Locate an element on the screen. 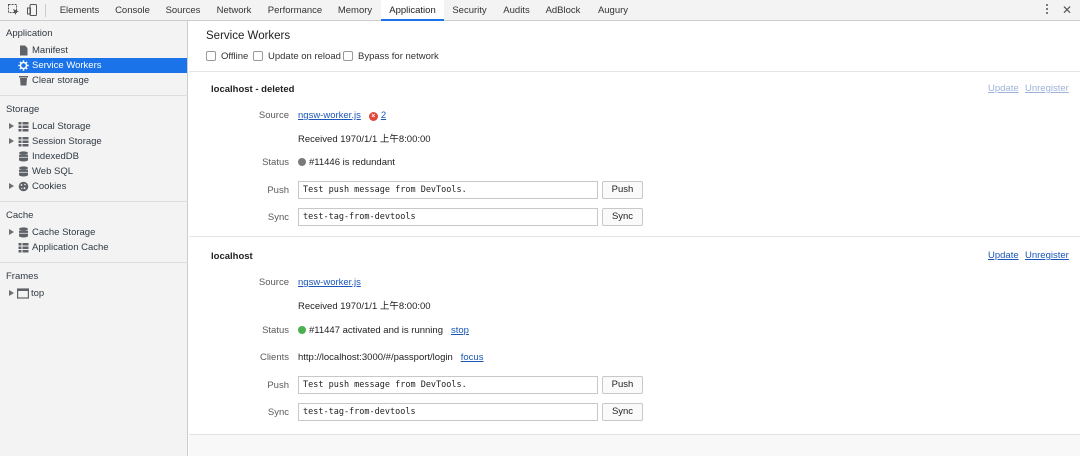 This screenshot has width=1080, height=456. sidebar-item-label: Cache Storage is located at coordinates (64, 232).